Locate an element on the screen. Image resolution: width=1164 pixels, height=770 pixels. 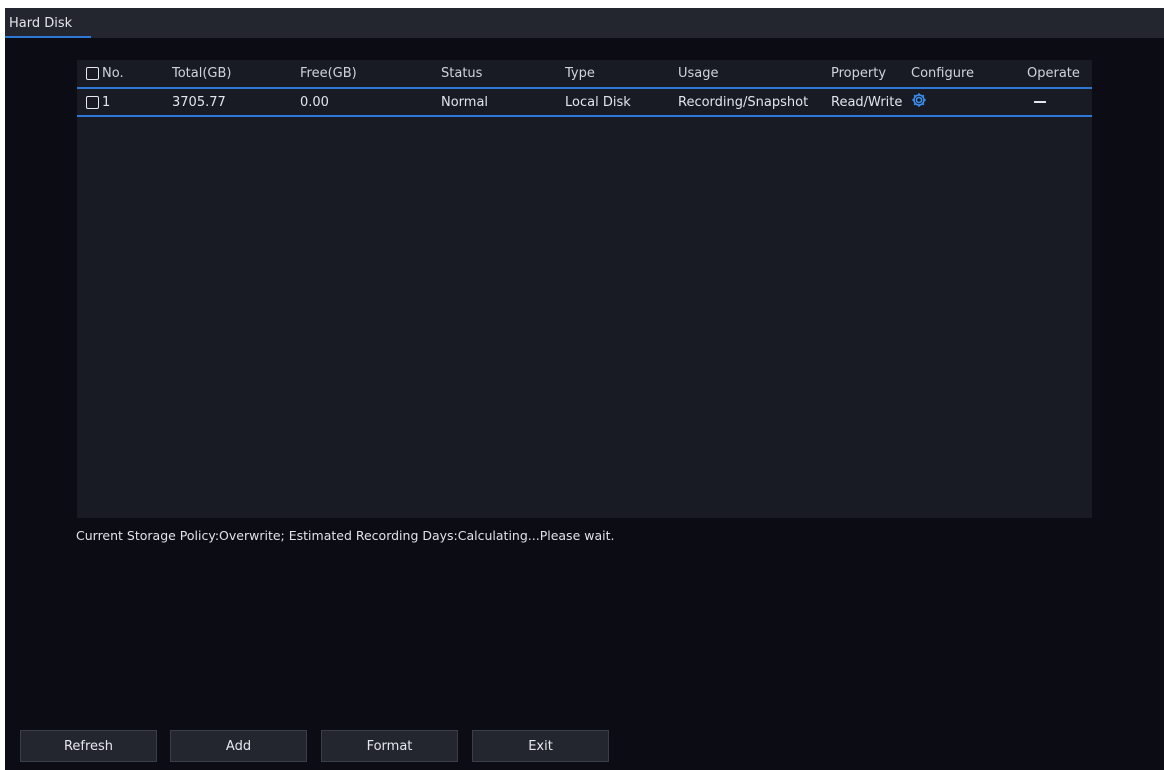
row-divider is located at coordinates (584, 116).